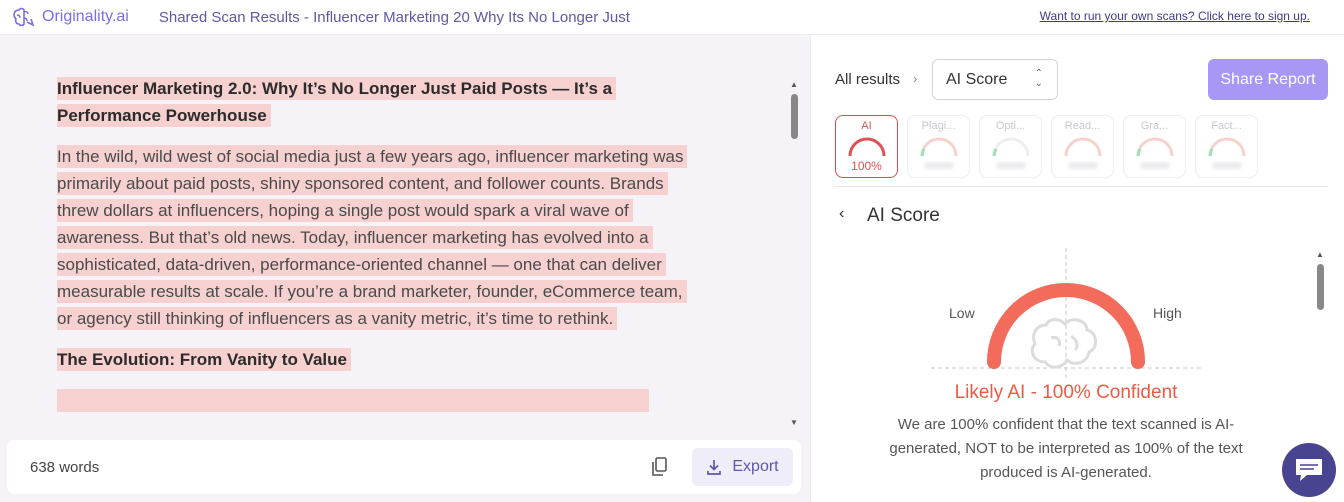  I want to click on ai-score-gauge: Low High, so click(1076, 315).